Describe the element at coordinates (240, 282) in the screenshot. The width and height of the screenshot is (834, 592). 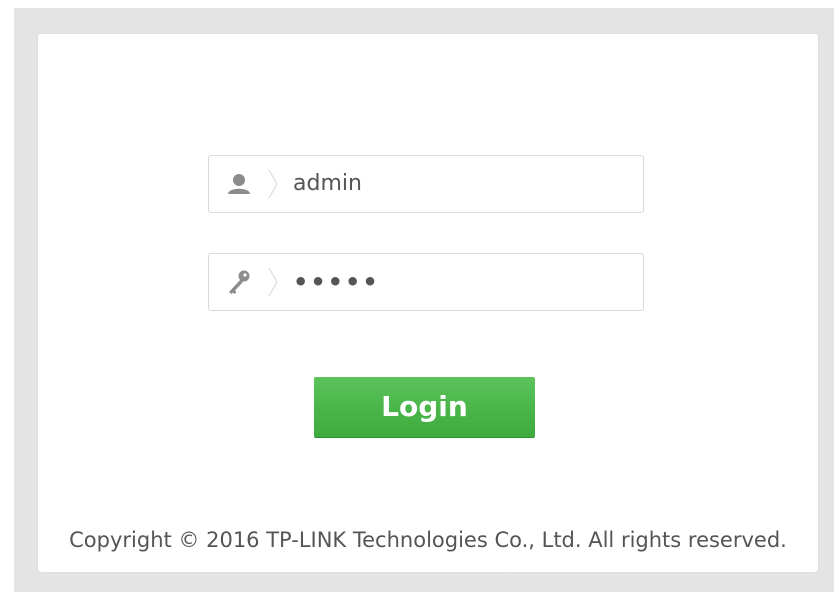
I see `key-icon` at that location.